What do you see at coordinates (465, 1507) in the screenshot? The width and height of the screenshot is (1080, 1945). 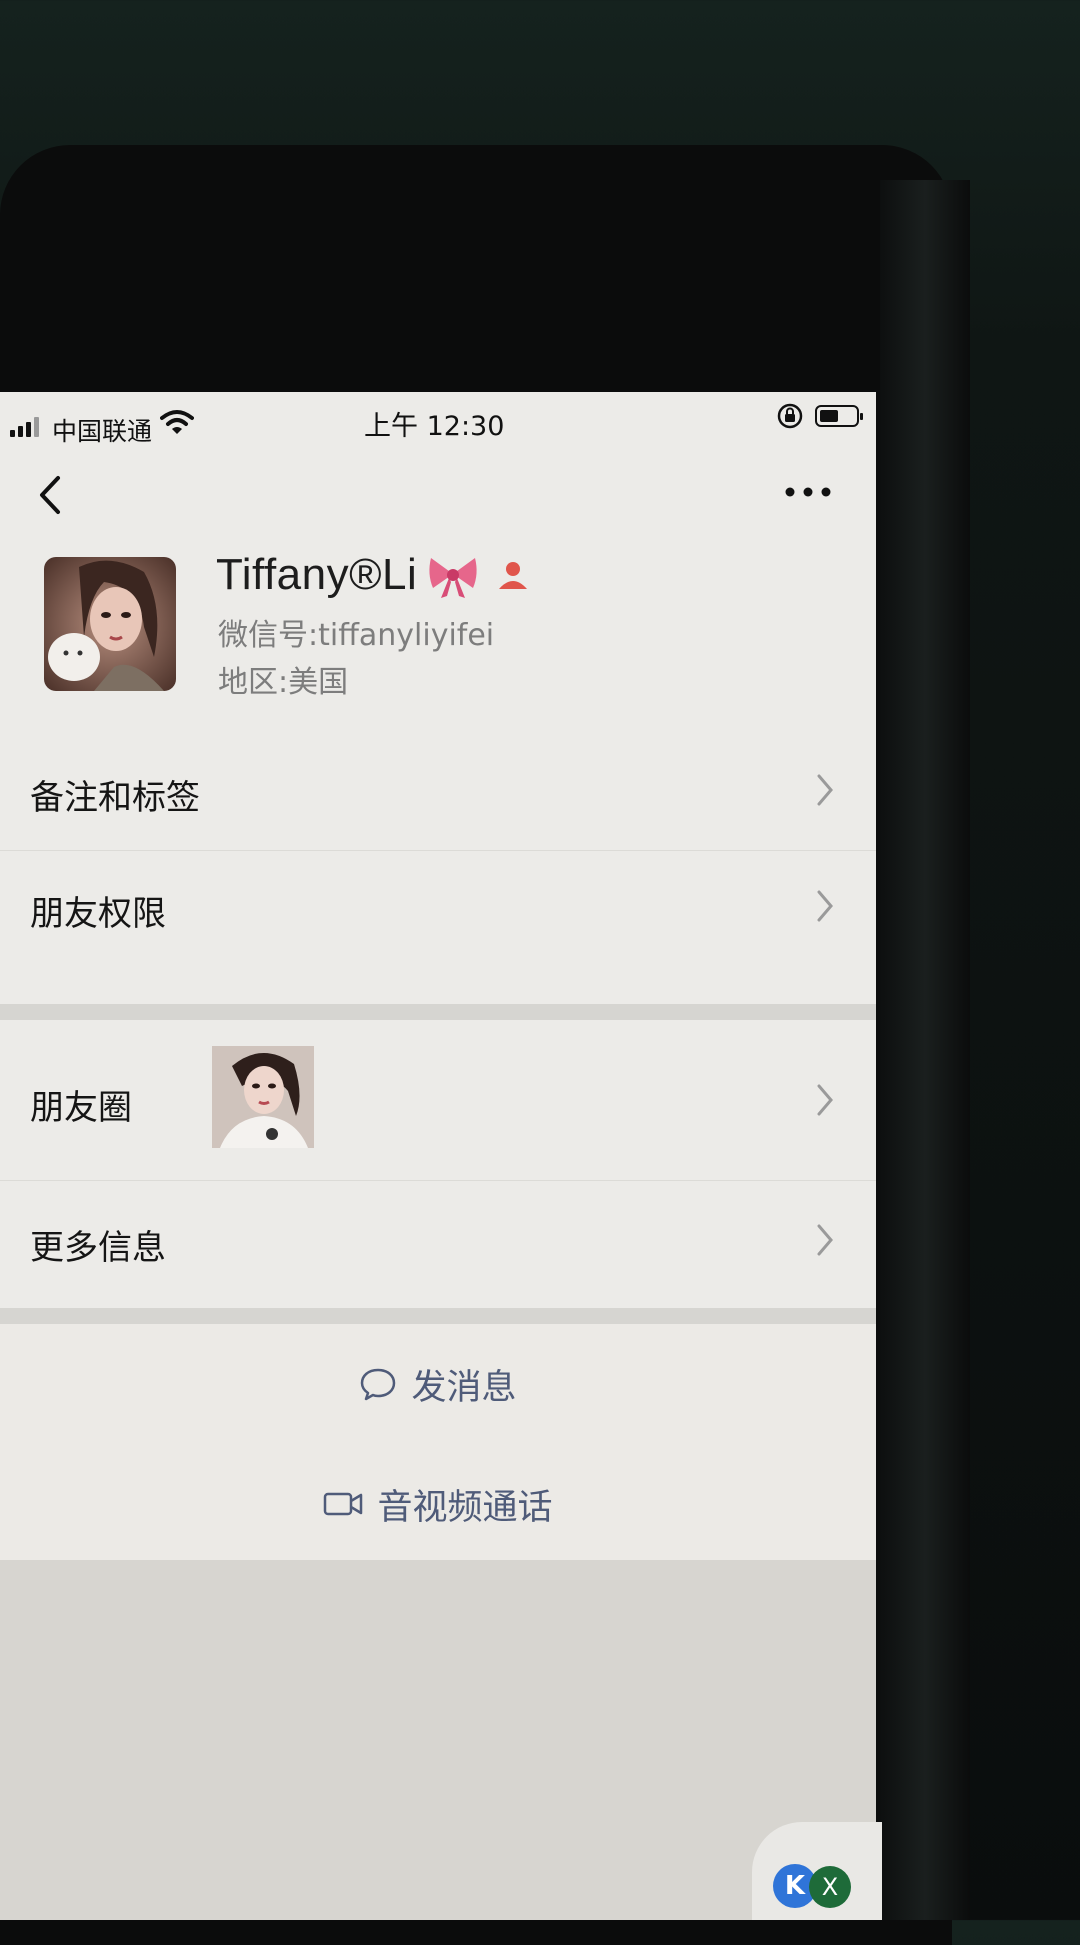 I see `video-call-label: 音视频通话` at bounding box center [465, 1507].